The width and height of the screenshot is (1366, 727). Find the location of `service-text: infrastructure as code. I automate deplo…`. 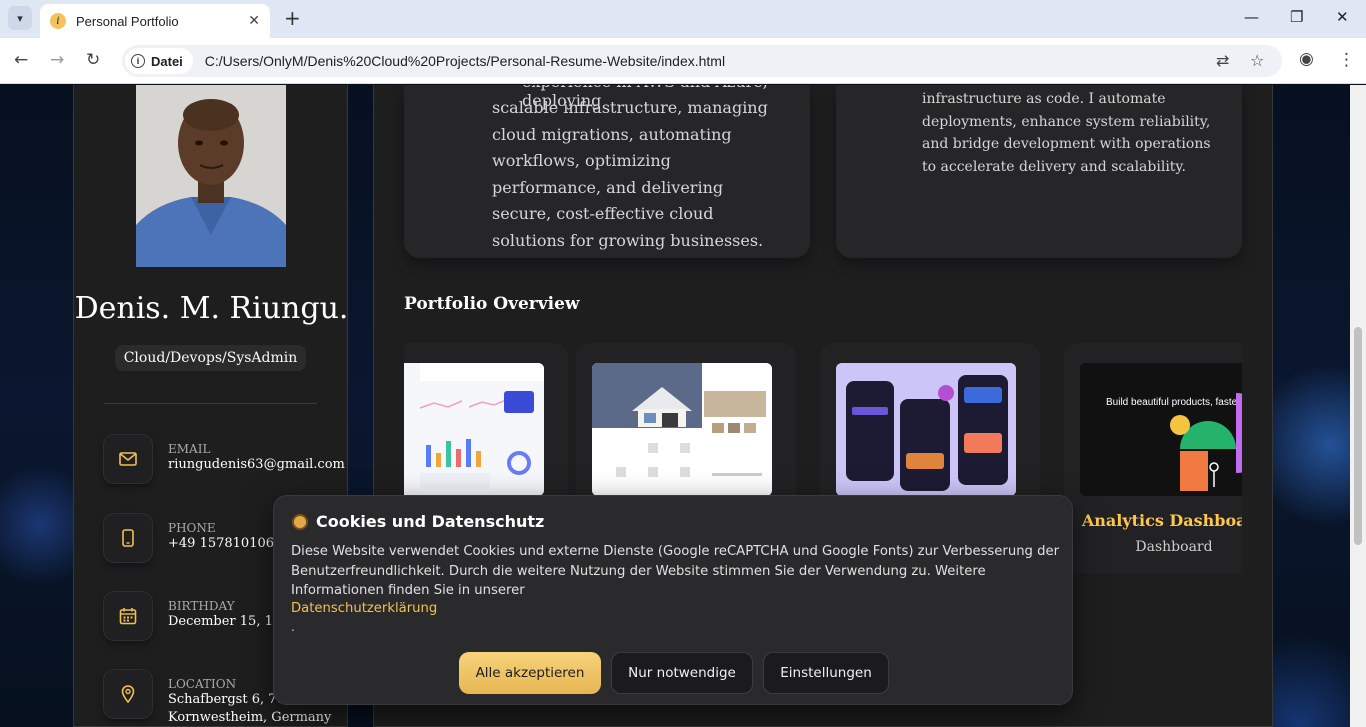

service-text: infrastructure as code. I automate deplo… is located at coordinates (1066, 133).